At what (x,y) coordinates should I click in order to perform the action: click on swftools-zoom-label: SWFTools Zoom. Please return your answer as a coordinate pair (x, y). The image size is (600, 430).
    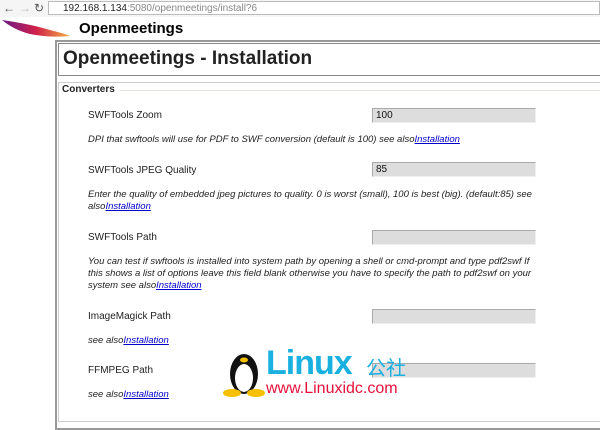
    Looking at the image, I should click on (125, 115).